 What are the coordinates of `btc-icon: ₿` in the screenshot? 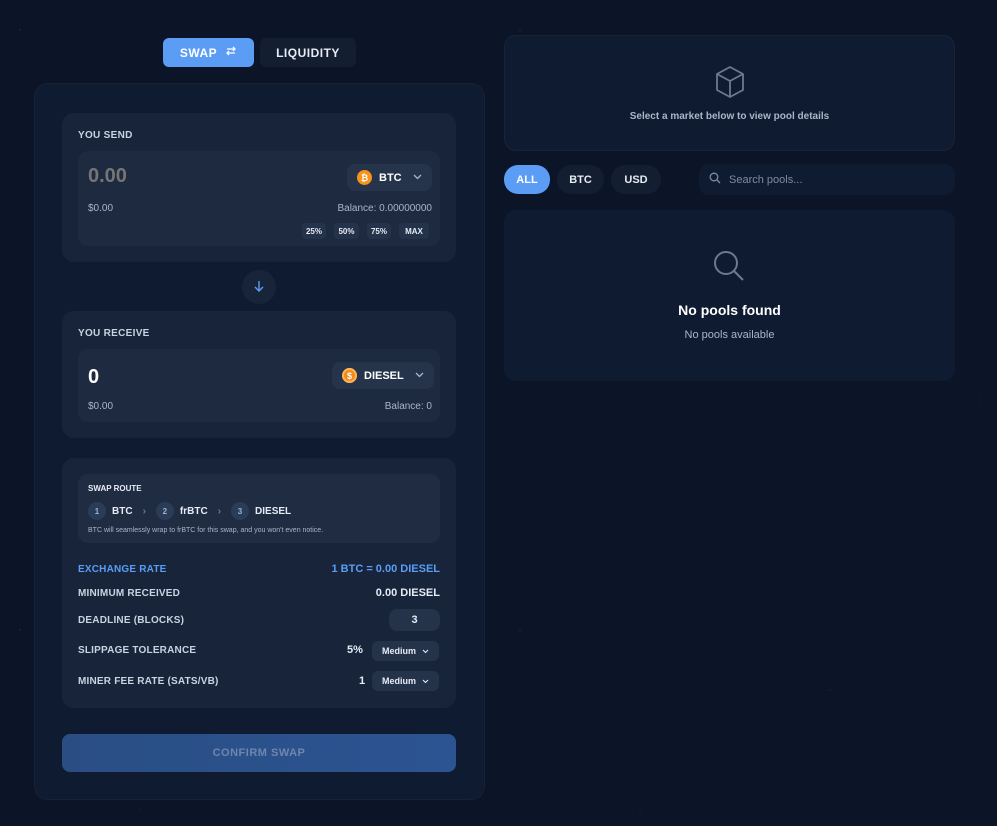 It's located at (364, 177).